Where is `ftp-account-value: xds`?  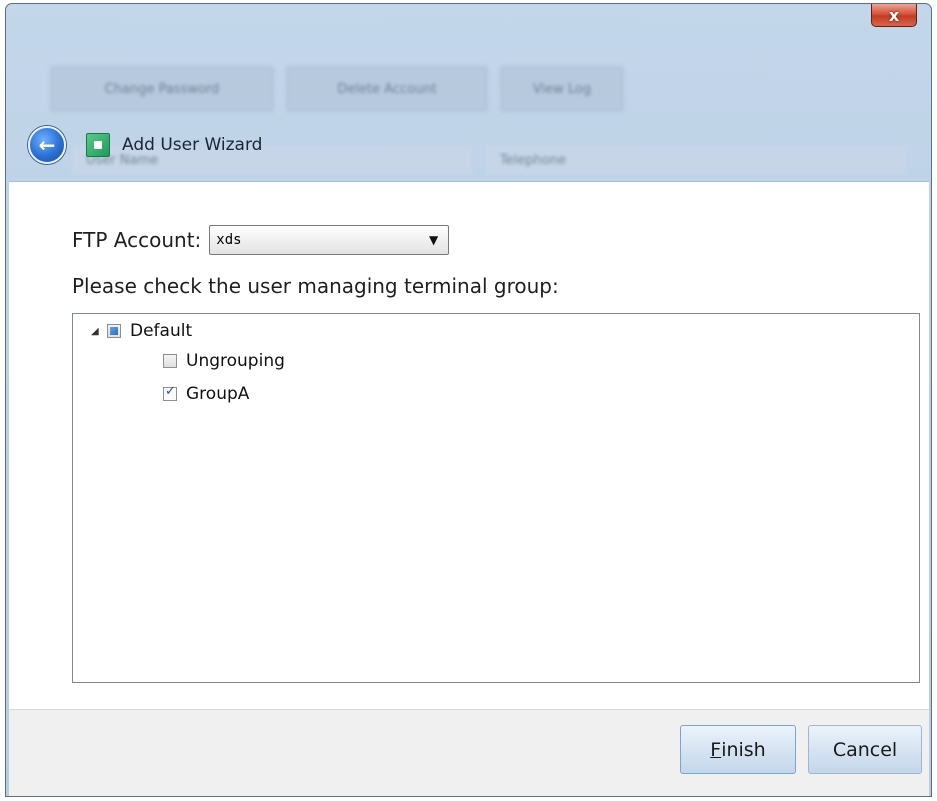
ftp-account-value: xds is located at coordinates (229, 240).